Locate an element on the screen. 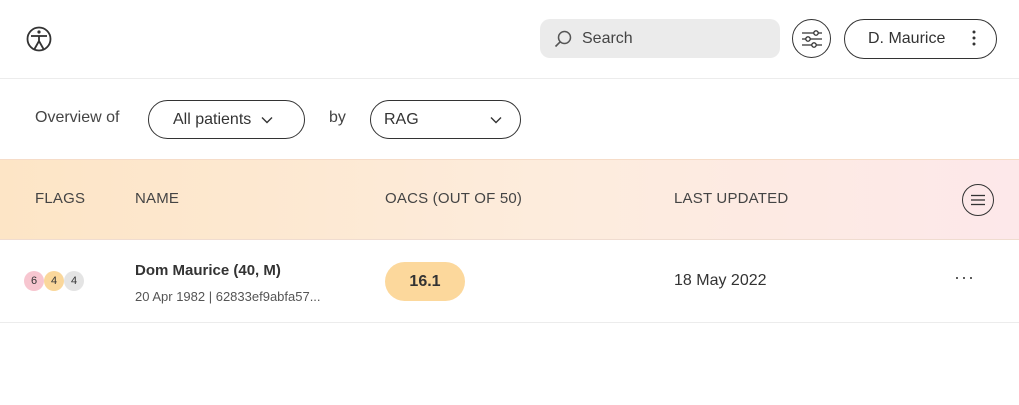 This screenshot has height=405, width=1019. last-updated-date: 18 May 2022 is located at coordinates (720, 280).